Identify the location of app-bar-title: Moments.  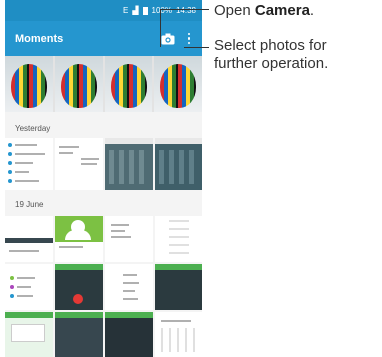
(39, 38).